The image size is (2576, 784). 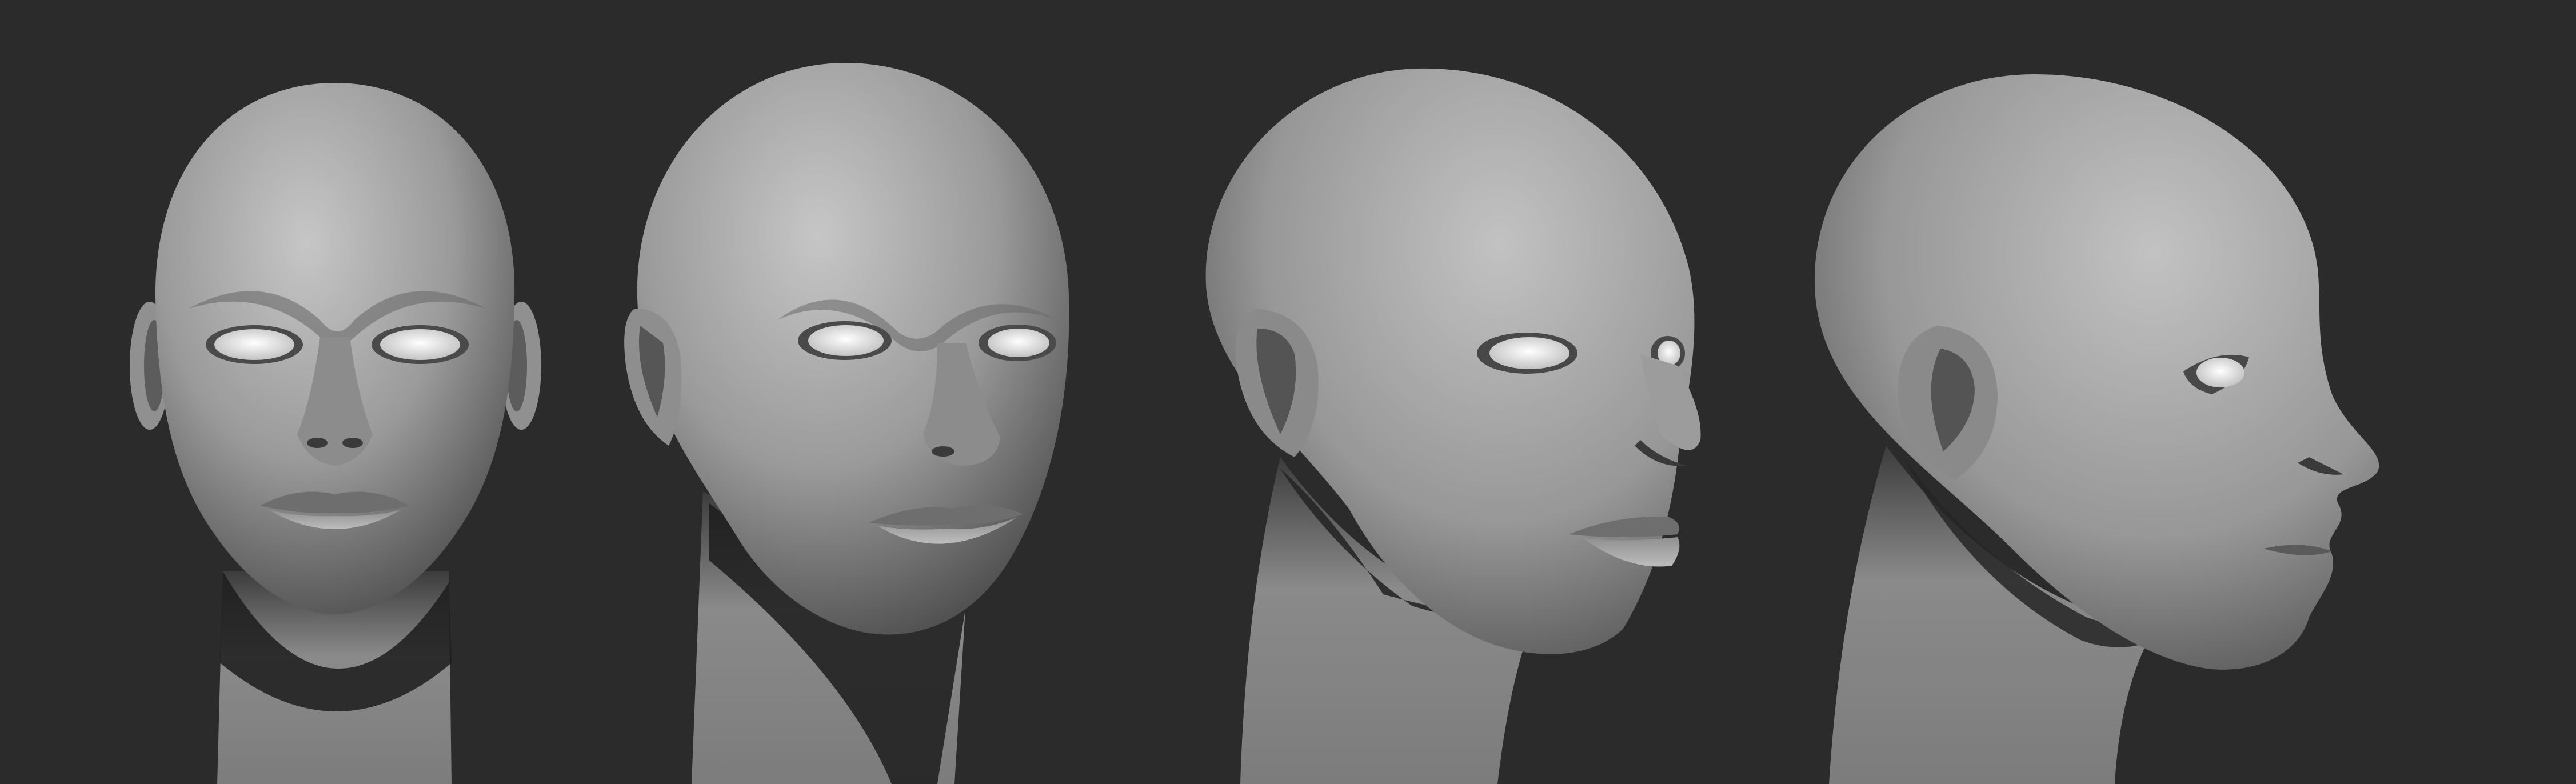 What do you see at coordinates (2220, 372) in the screenshot?
I see `eye` at bounding box center [2220, 372].